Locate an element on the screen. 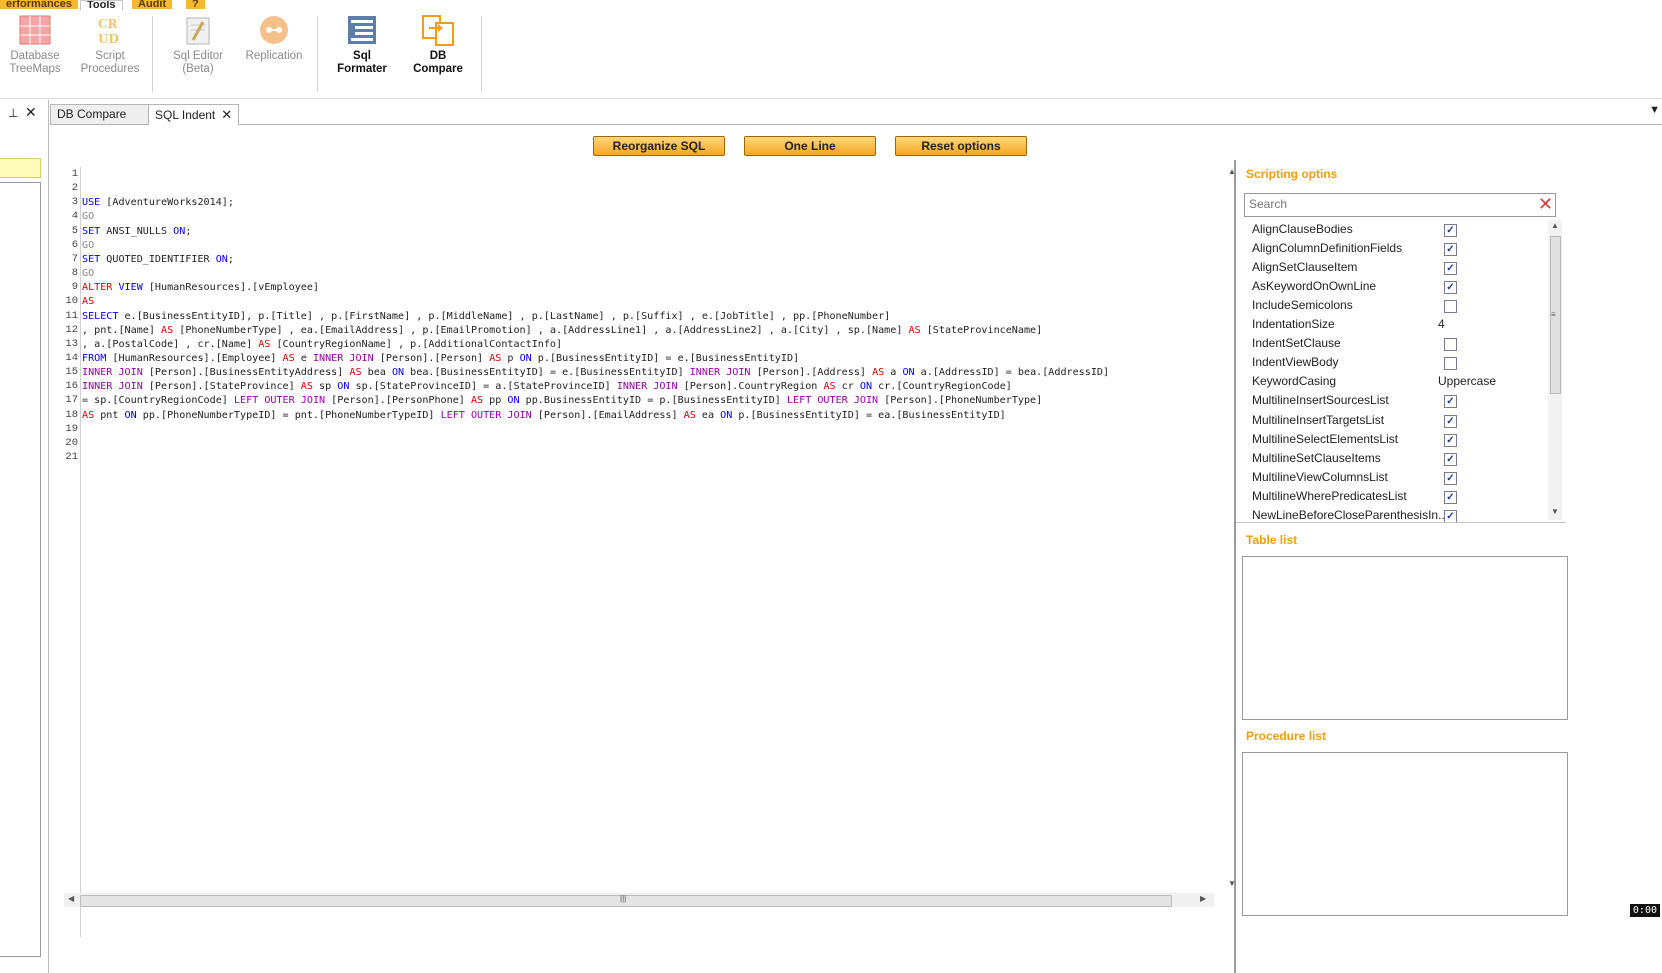 The height and width of the screenshot is (973, 1662). ribbon-tab-audit: Audit is located at coordinates (152, 4).